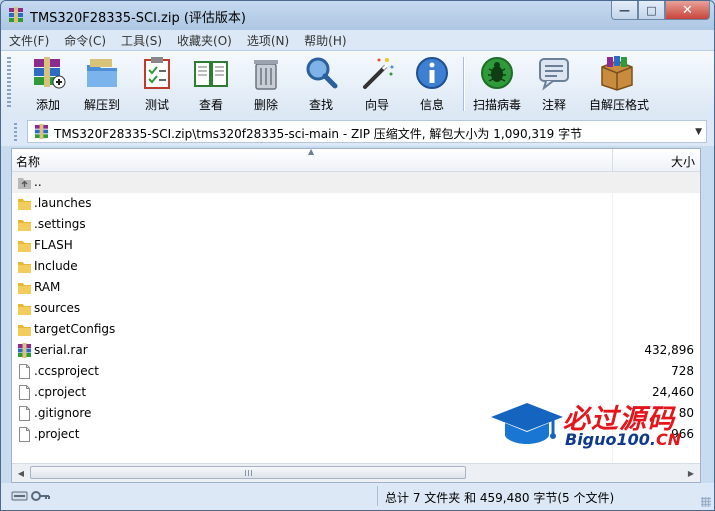 This screenshot has height=511, width=715. Describe the element at coordinates (102, 85) in the screenshot. I see `extract-to-button: 解压到` at that location.